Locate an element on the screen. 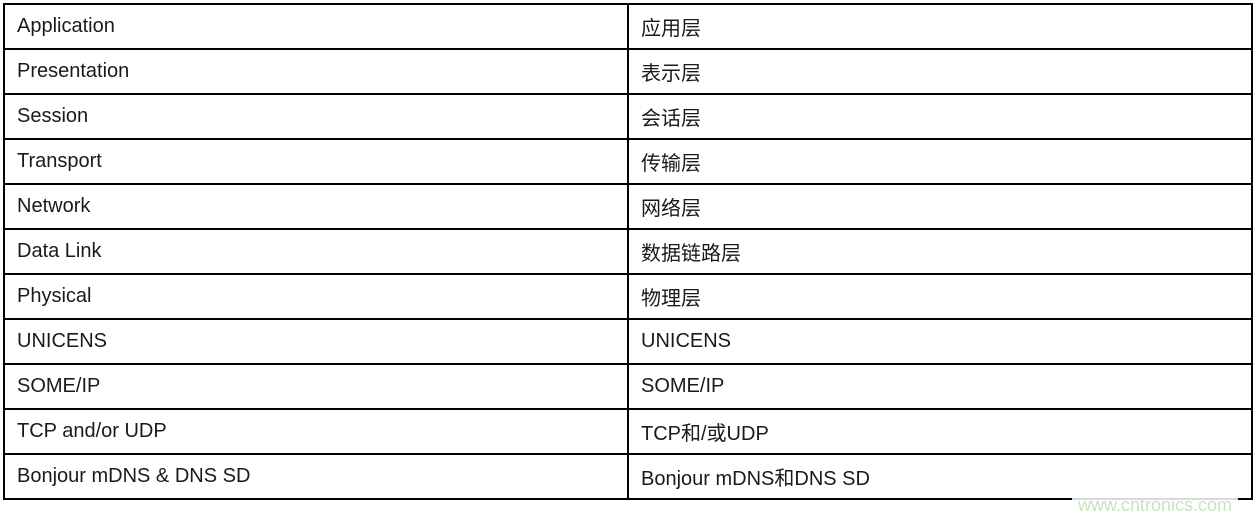 This screenshot has height=522, width=1258. english-cell: UNICENS is located at coordinates (316, 341).